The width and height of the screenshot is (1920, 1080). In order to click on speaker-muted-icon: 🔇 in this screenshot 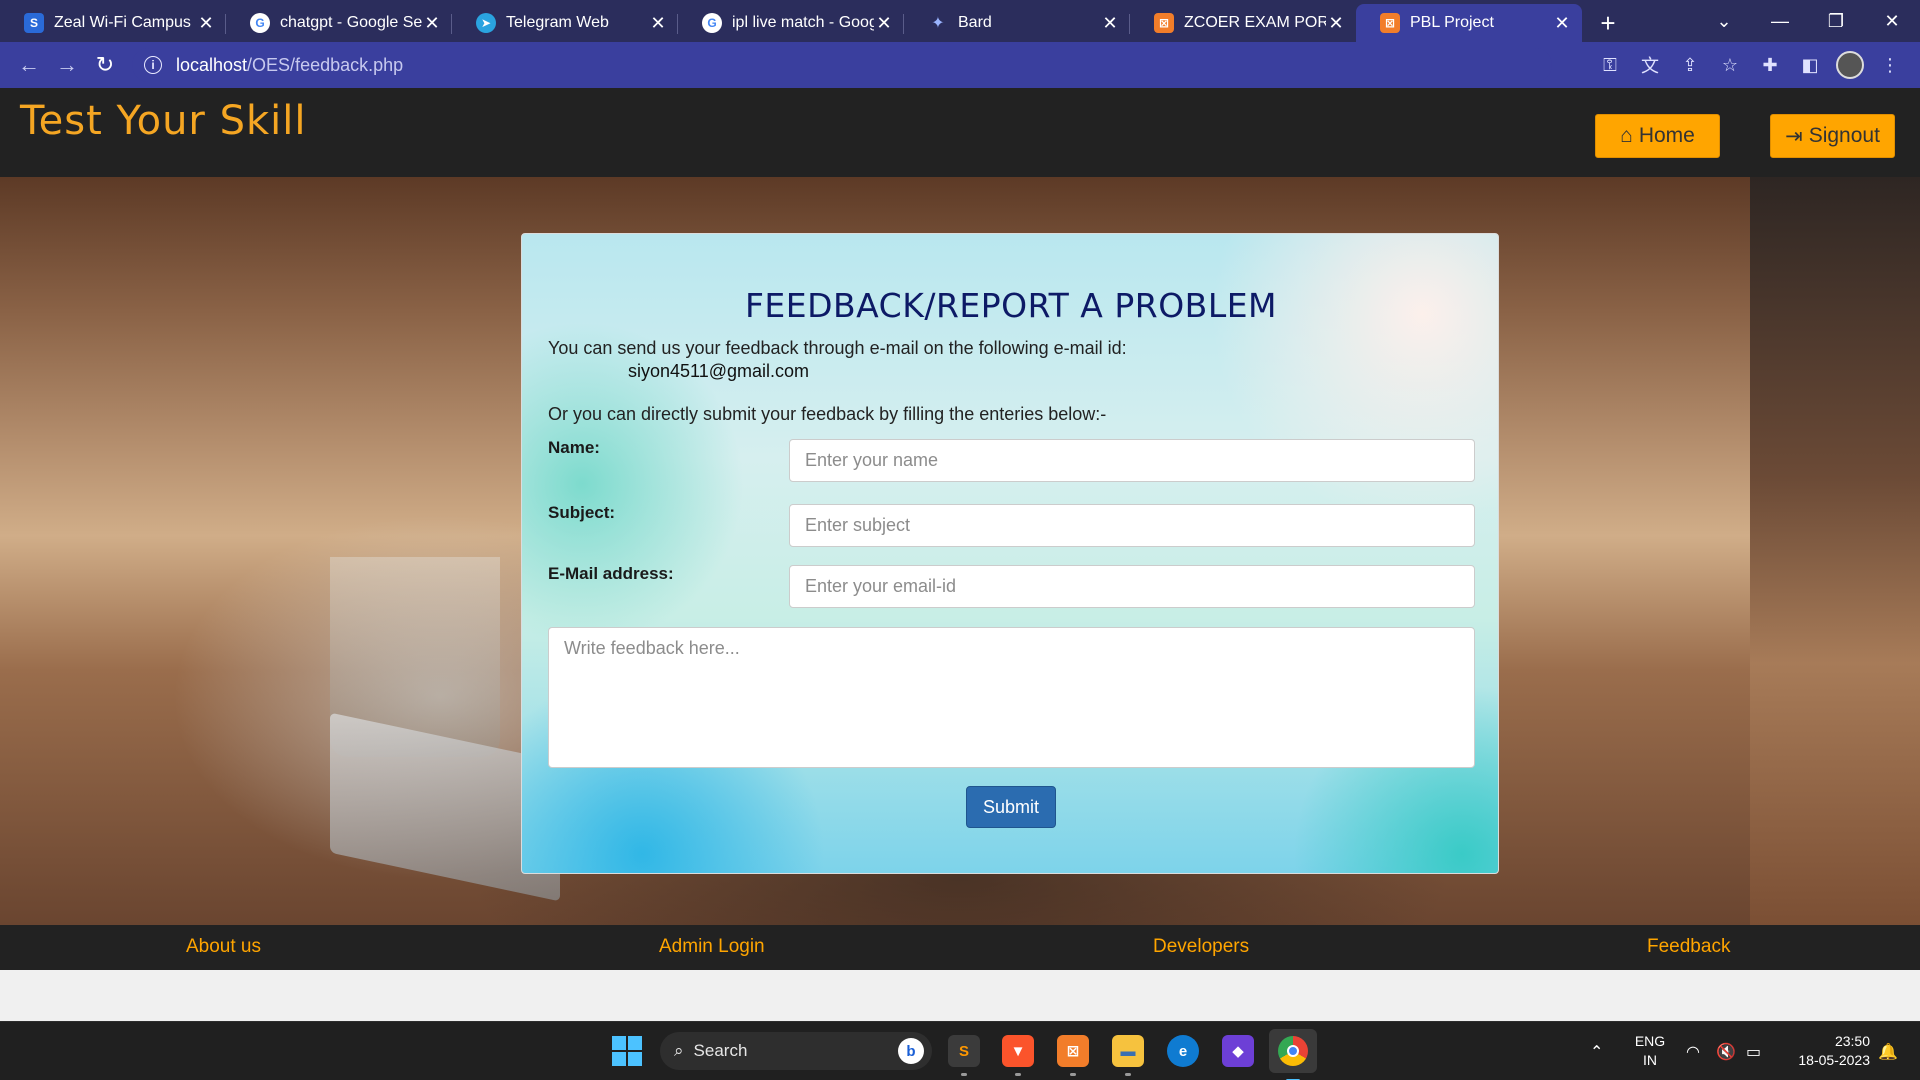, I will do `click(1726, 1051)`.